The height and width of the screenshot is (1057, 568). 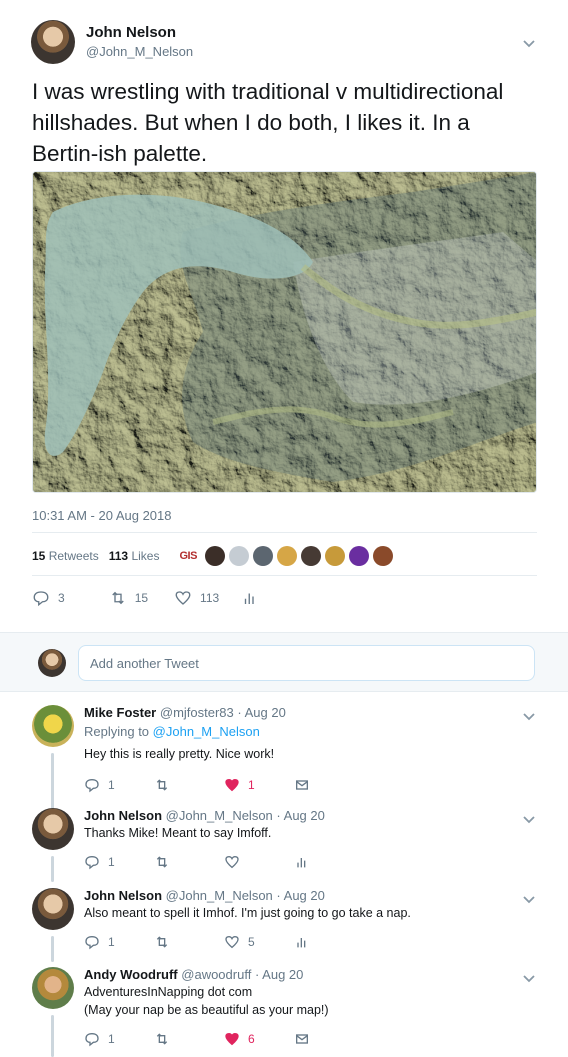 What do you see at coordinates (216, 974) in the screenshot?
I see `reply-author-handle: @awoodruff` at bounding box center [216, 974].